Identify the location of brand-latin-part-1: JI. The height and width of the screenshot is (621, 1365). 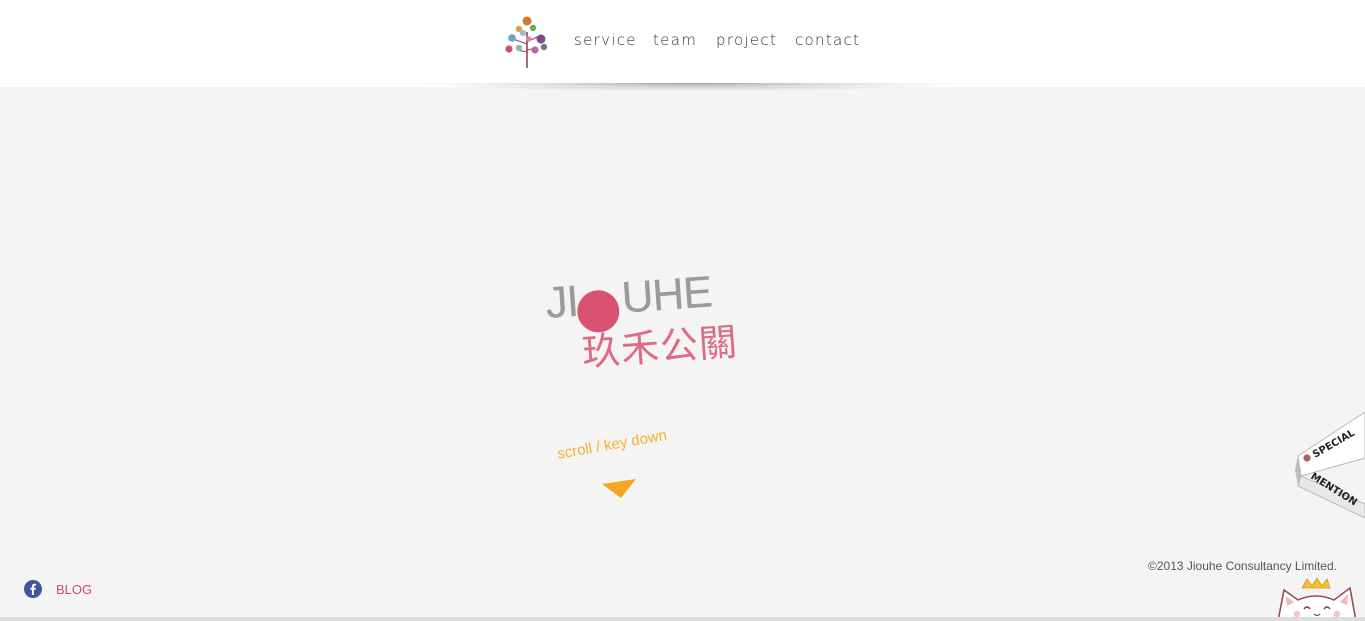
(561, 302).